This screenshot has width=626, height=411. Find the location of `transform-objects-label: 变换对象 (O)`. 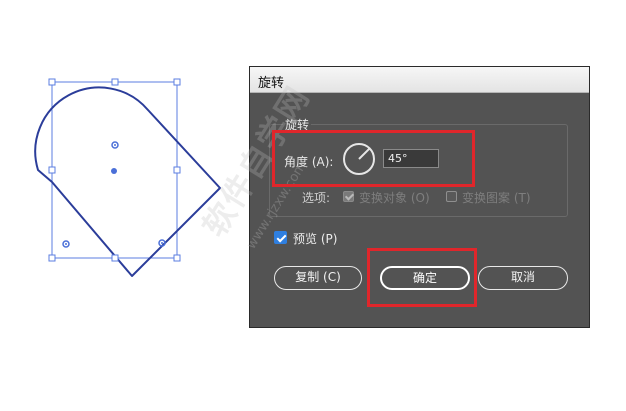

transform-objects-label: 变换对象 (O) is located at coordinates (394, 198).